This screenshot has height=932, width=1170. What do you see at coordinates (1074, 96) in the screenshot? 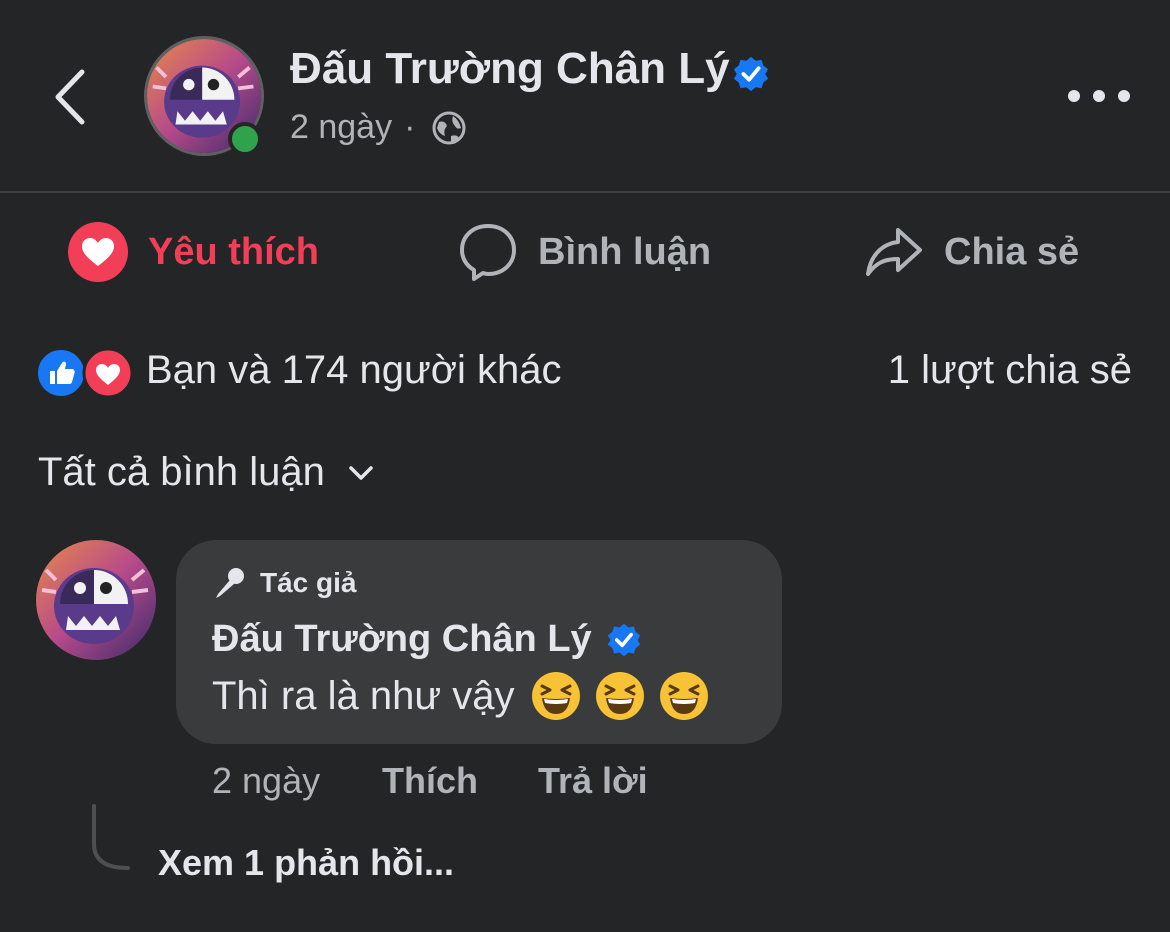
I see `more-horizontal-icon` at bounding box center [1074, 96].